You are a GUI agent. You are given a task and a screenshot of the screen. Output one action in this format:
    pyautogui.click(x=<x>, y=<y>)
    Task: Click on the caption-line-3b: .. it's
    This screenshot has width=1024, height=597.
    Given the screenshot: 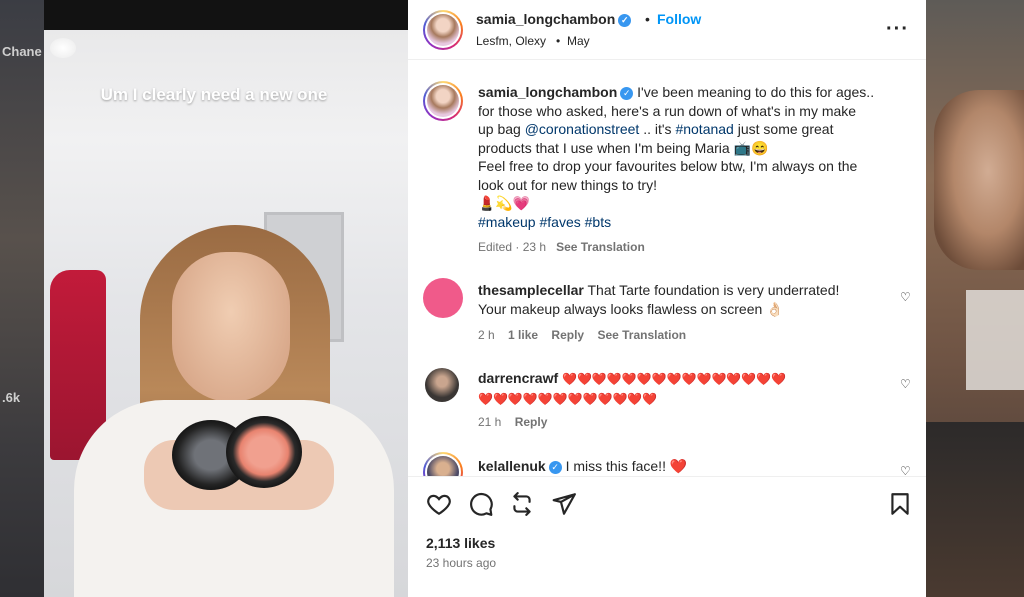 What is the action you would take?
    pyautogui.click(x=657, y=129)
    